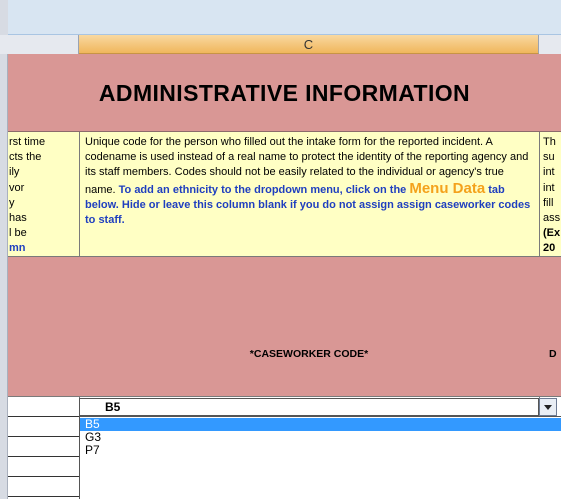 Image resolution: width=561 pixels, height=499 pixels. Describe the element at coordinates (4, 276) in the screenshot. I see `row-header-stripe` at that location.